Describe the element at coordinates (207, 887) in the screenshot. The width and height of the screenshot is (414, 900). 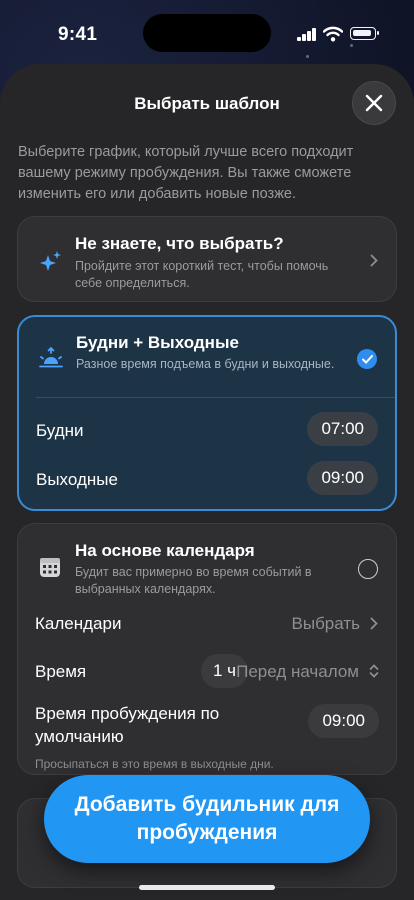
I see `home-indicator` at that location.